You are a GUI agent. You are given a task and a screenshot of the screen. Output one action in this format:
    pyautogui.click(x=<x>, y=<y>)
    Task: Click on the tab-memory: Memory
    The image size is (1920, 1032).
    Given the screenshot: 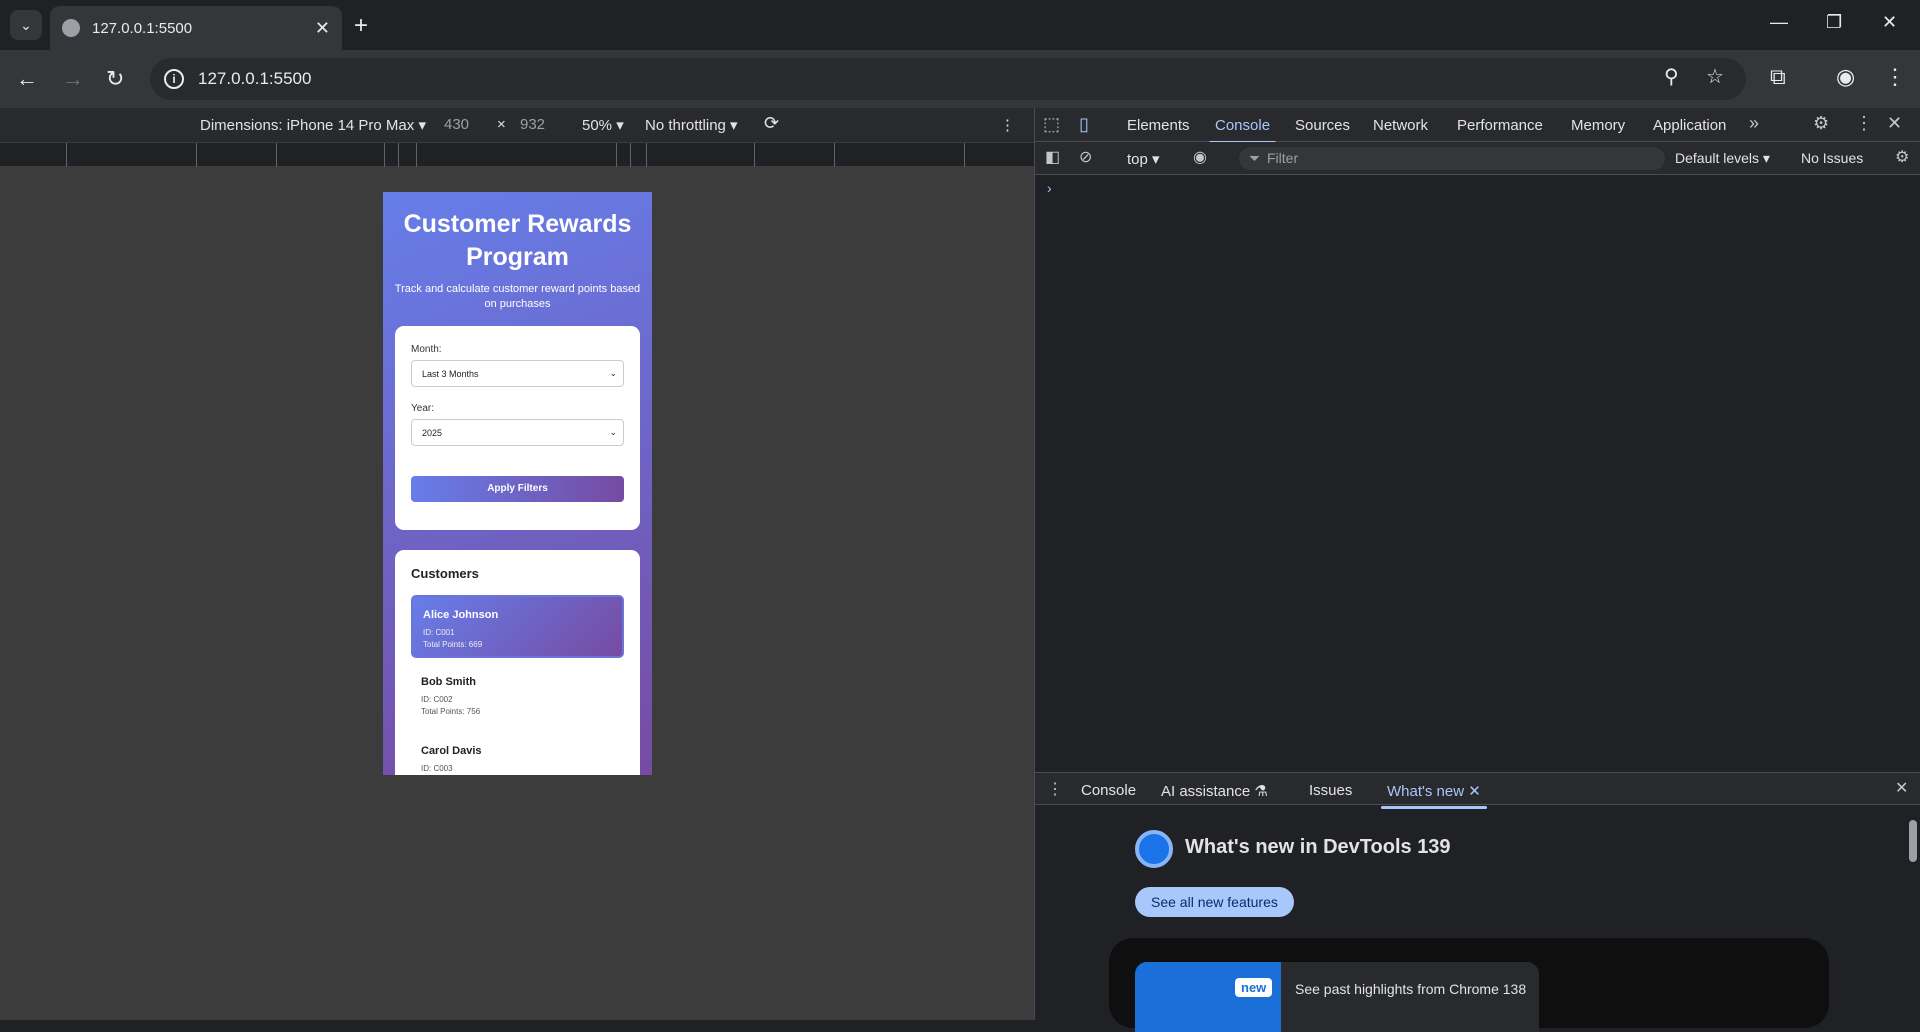 What is the action you would take?
    pyautogui.click(x=1598, y=125)
    